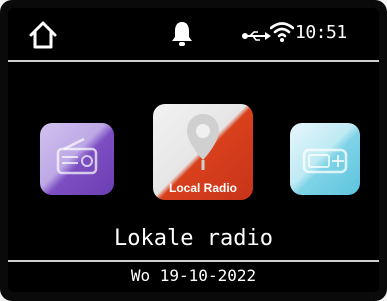 The width and height of the screenshot is (387, 301). What do you see at coordinates (182, 34) in the screenshot?
I see `bell-icon` at bounding box center [182, 34].